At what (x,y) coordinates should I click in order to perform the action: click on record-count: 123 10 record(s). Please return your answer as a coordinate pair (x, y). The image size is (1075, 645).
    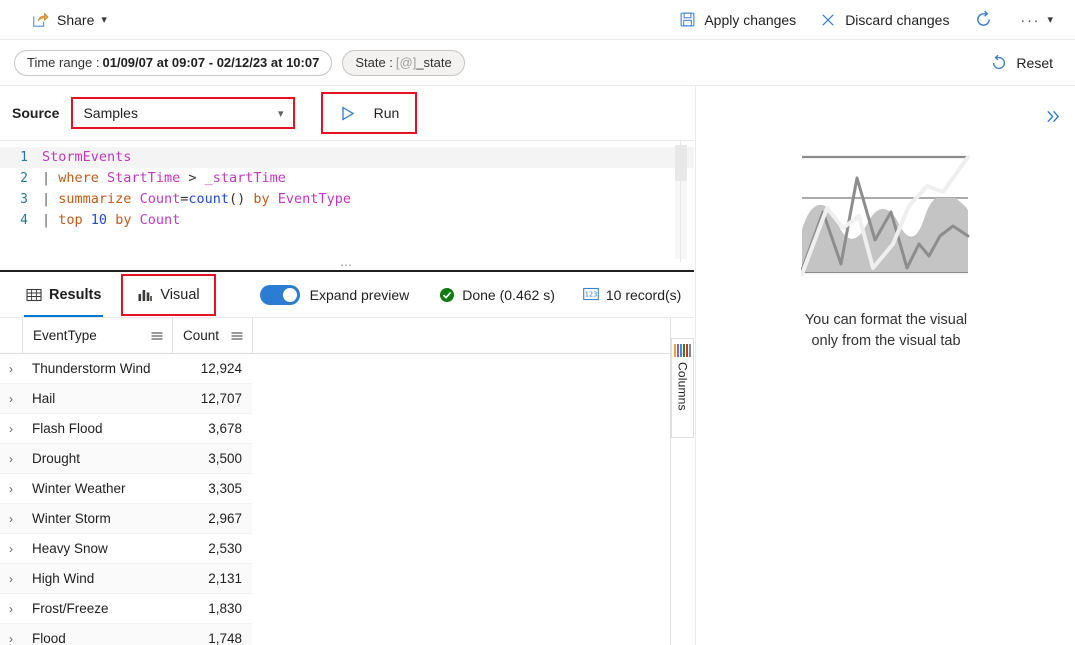
    Looking at the image, I should click on (632, 295).